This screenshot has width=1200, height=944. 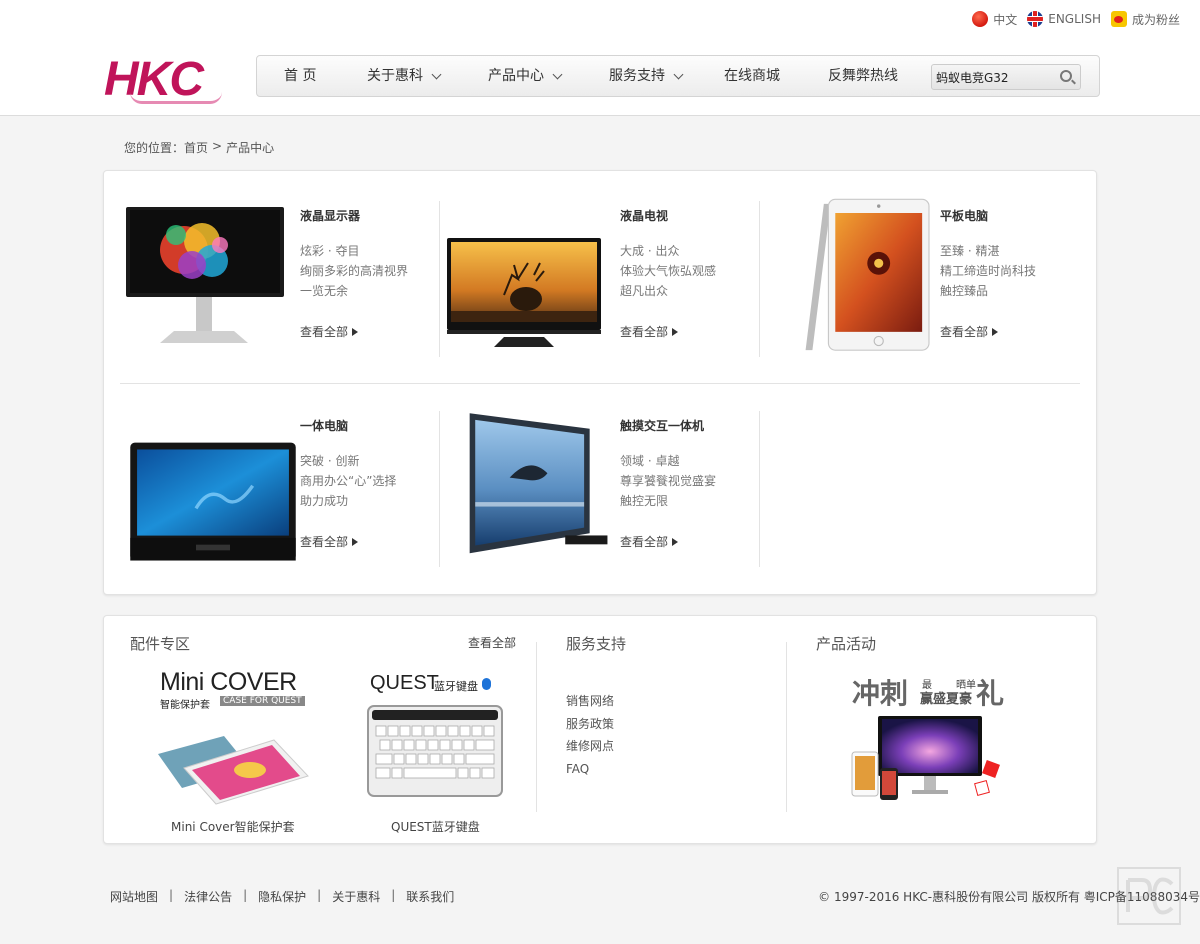 I want to click on become-fan-link: 成为粉丝, so click(x=1145, y=19).